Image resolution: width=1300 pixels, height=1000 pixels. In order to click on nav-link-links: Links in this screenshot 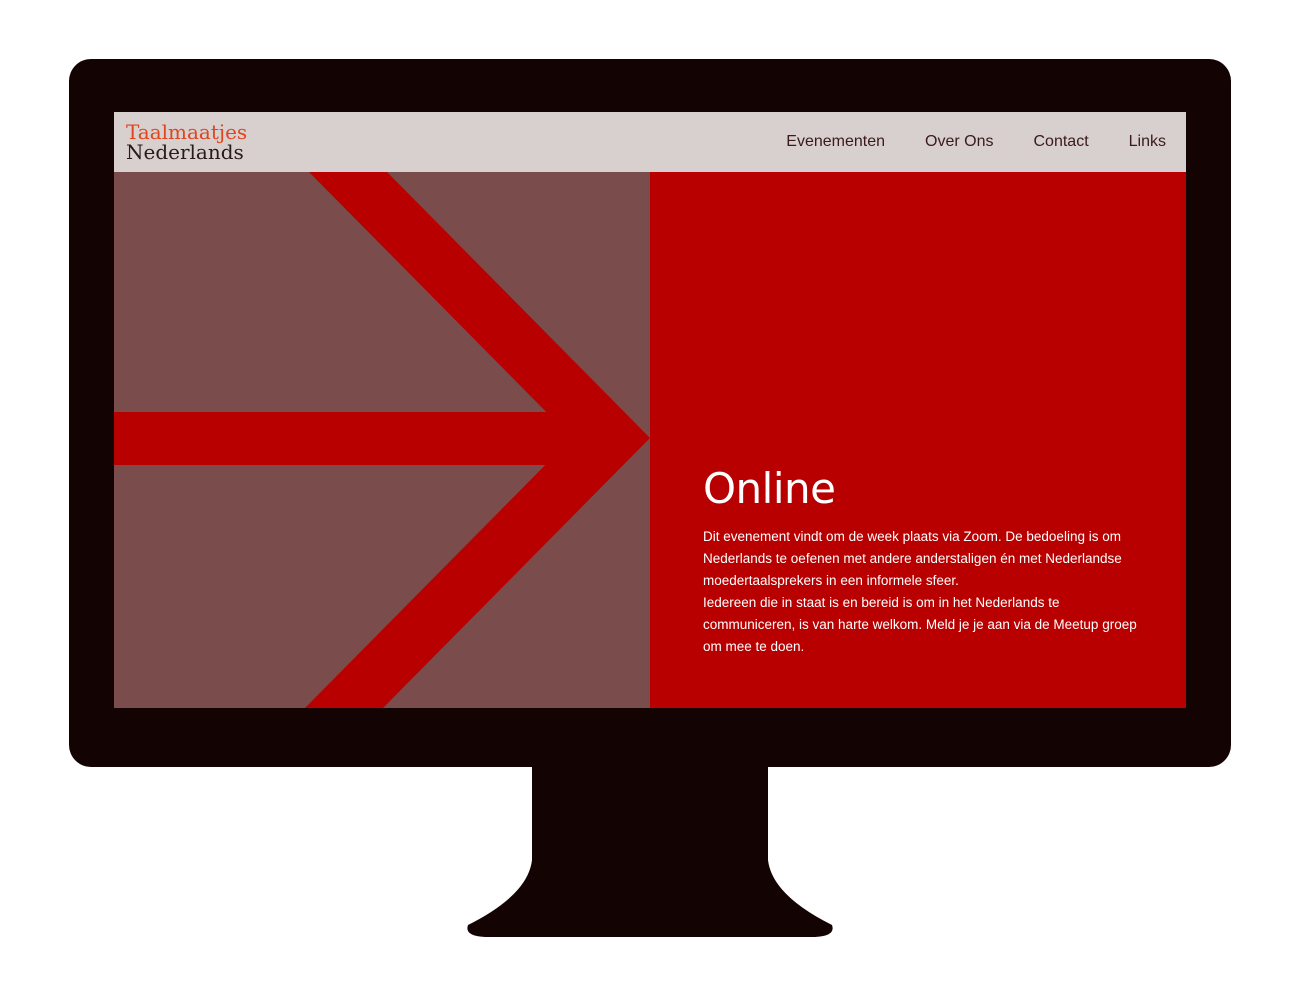, I will do `click(1147, 142)`.